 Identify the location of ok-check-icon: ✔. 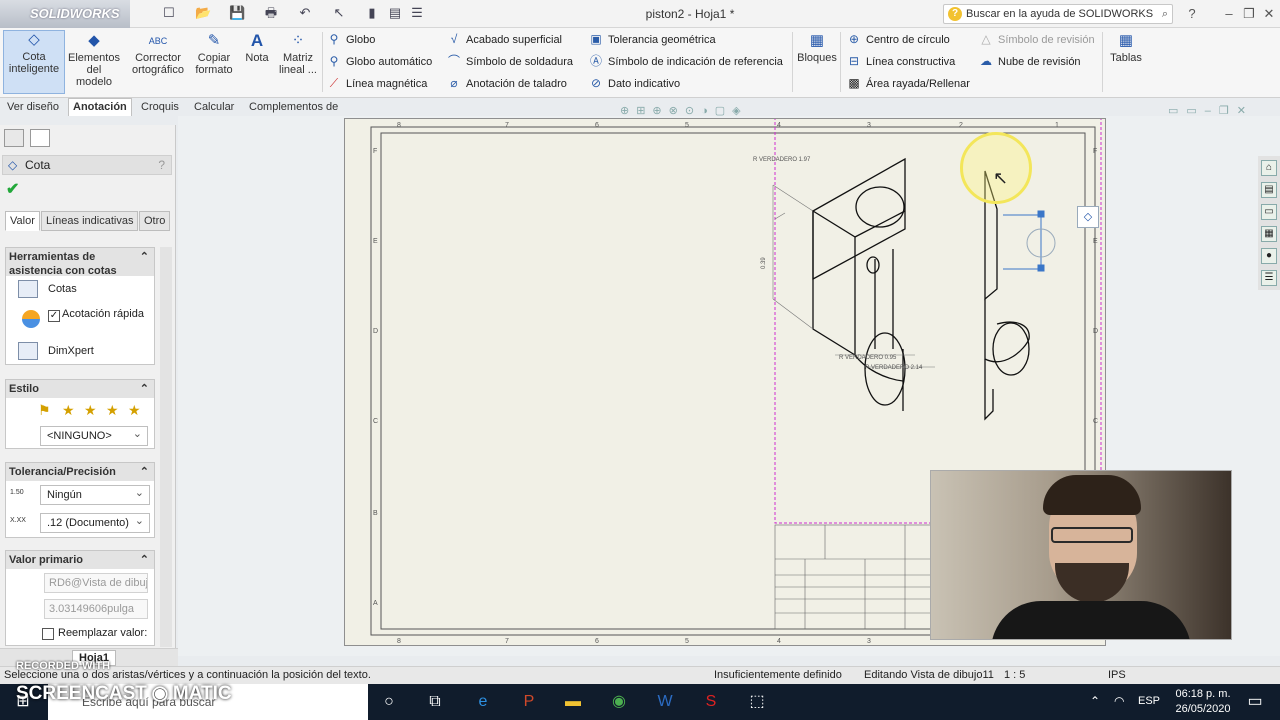
(12, 189).